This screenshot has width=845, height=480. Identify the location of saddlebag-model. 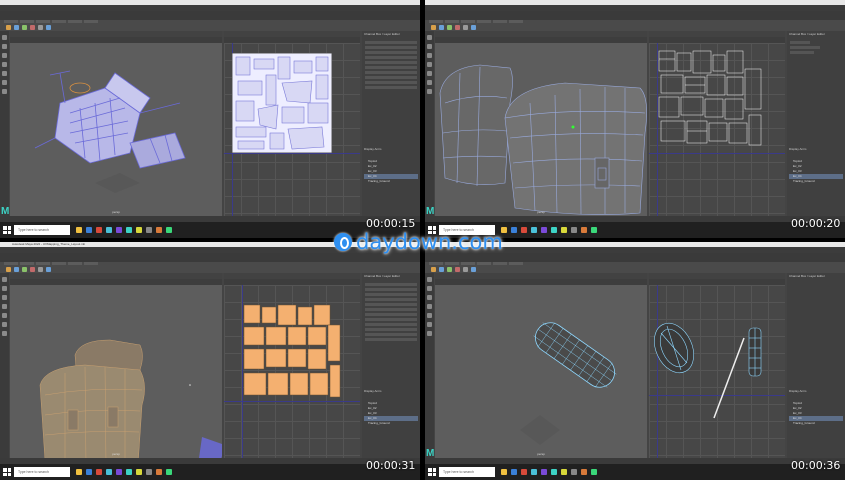
(543, 139).